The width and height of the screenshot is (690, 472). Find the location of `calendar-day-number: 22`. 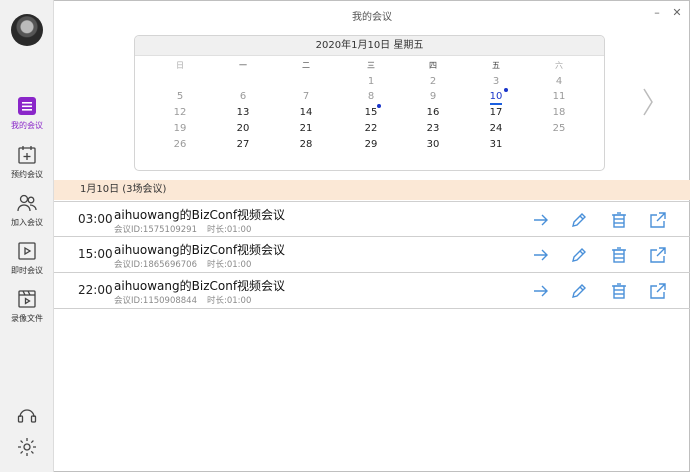

calendar-day-number: 22 is located at coordinates (371, 128).